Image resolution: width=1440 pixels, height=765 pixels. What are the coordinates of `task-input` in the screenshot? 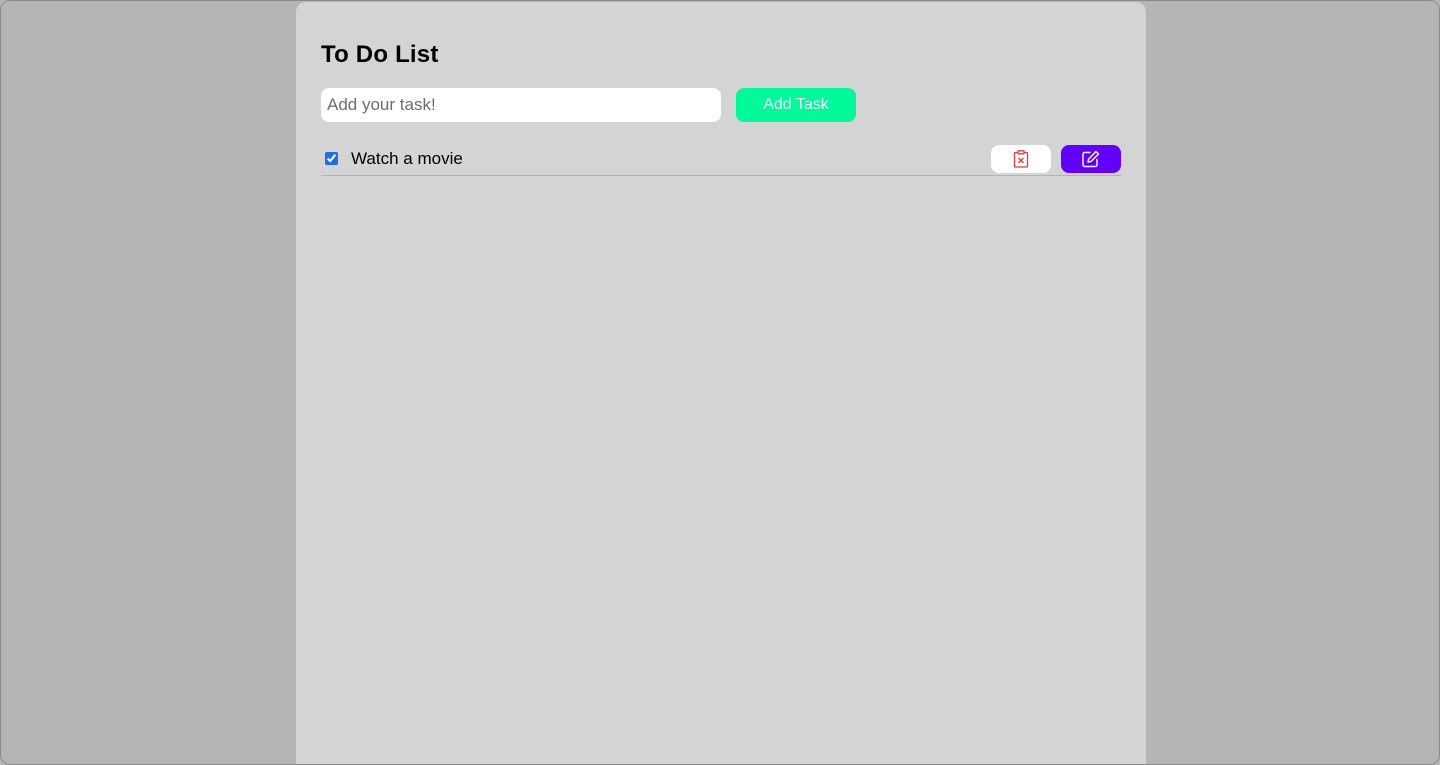 It's located at (521, 105).